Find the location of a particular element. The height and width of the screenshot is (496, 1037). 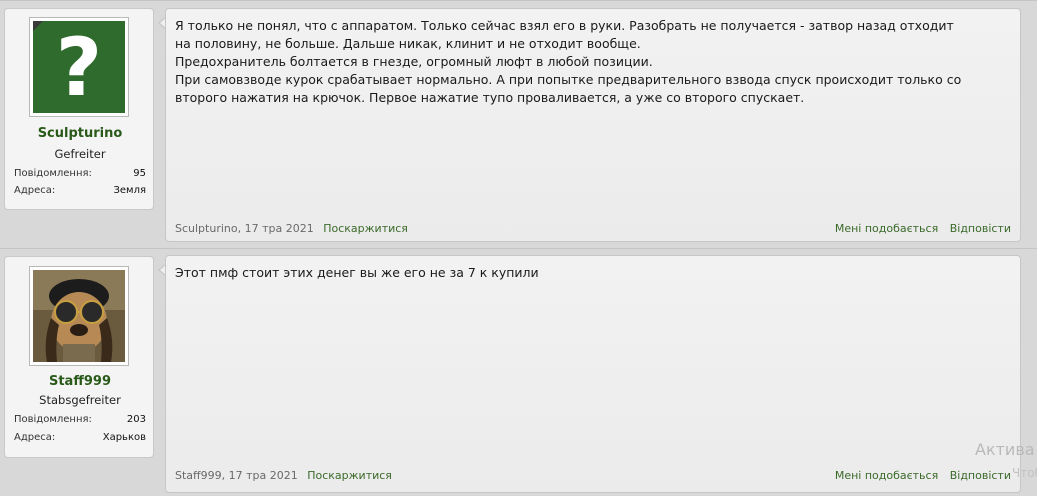

post-author-date: Sculpturino, 17 тра 2021 is located at coordinates (244, 228).